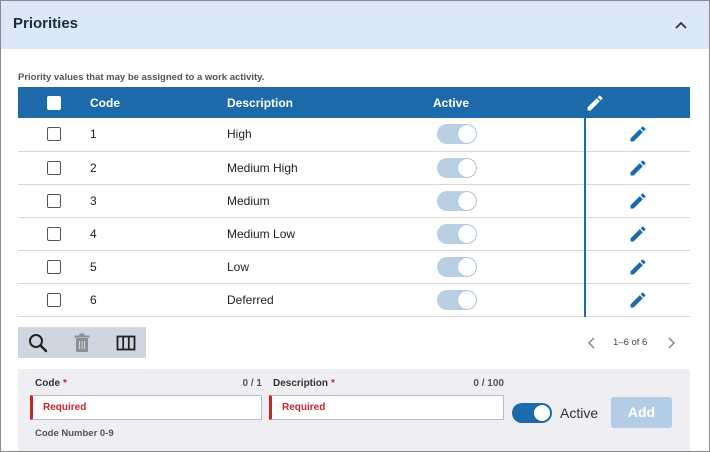 The height and width of the screenshot is (452, 710). I want to click on code-input: Required, so click(146, 407).